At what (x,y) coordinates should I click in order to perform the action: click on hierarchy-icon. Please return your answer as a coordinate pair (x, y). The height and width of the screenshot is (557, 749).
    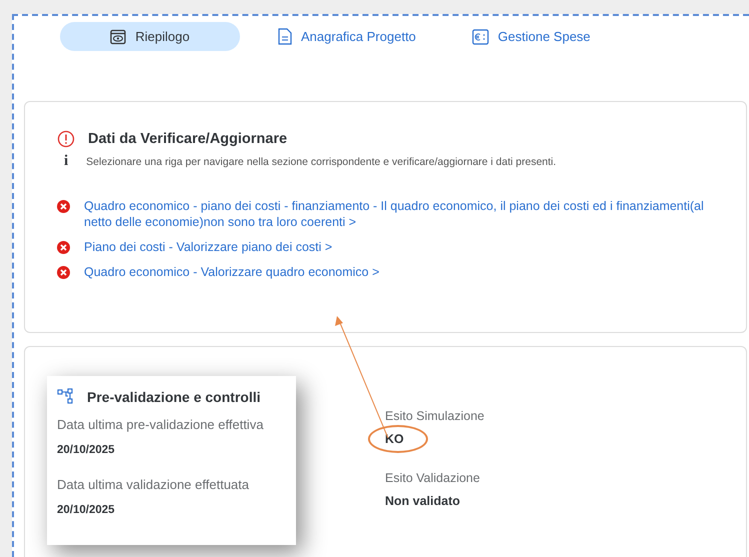
    Looking at the image, I should click on (65, 396).